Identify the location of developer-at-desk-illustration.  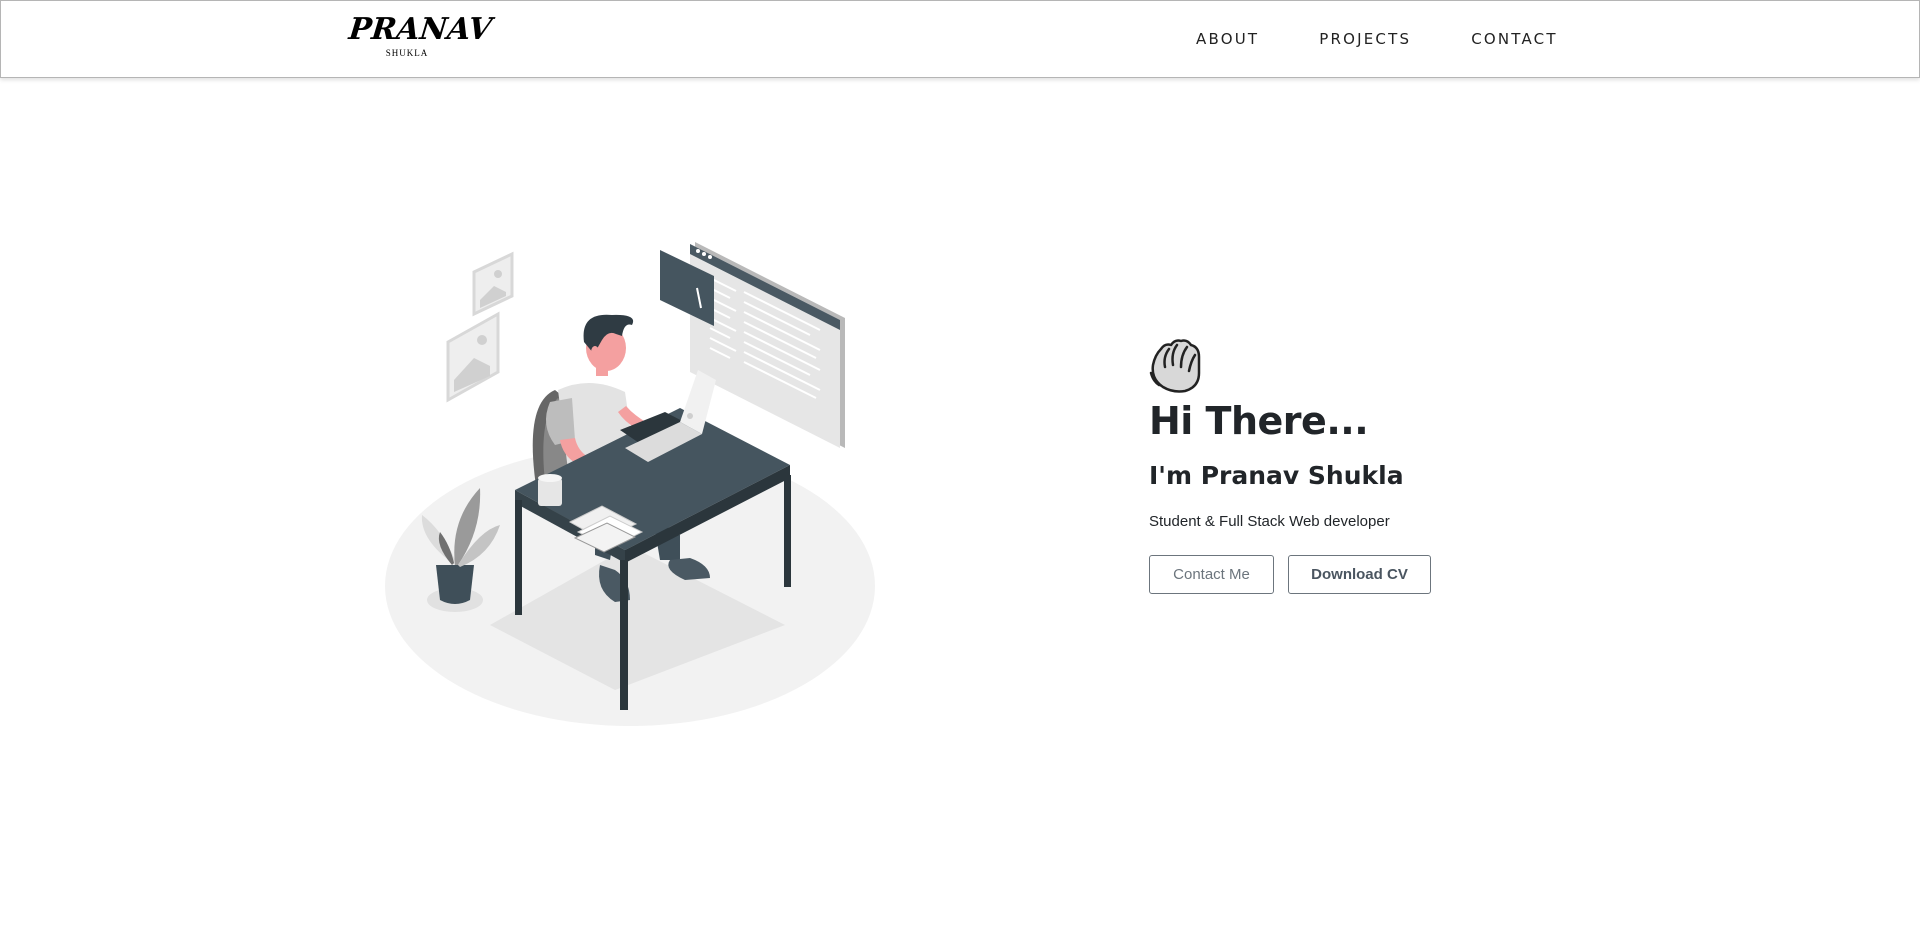
(630, 480).